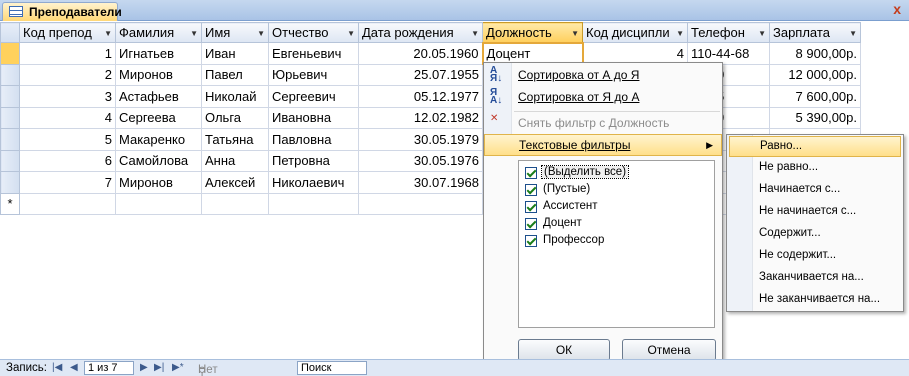 This screenshot has height=376, width=909. What do you see at coordinates (420, 96) in the screenshot?
I see `table-cell: 05.12.1977` at bounding box center [420, 96].